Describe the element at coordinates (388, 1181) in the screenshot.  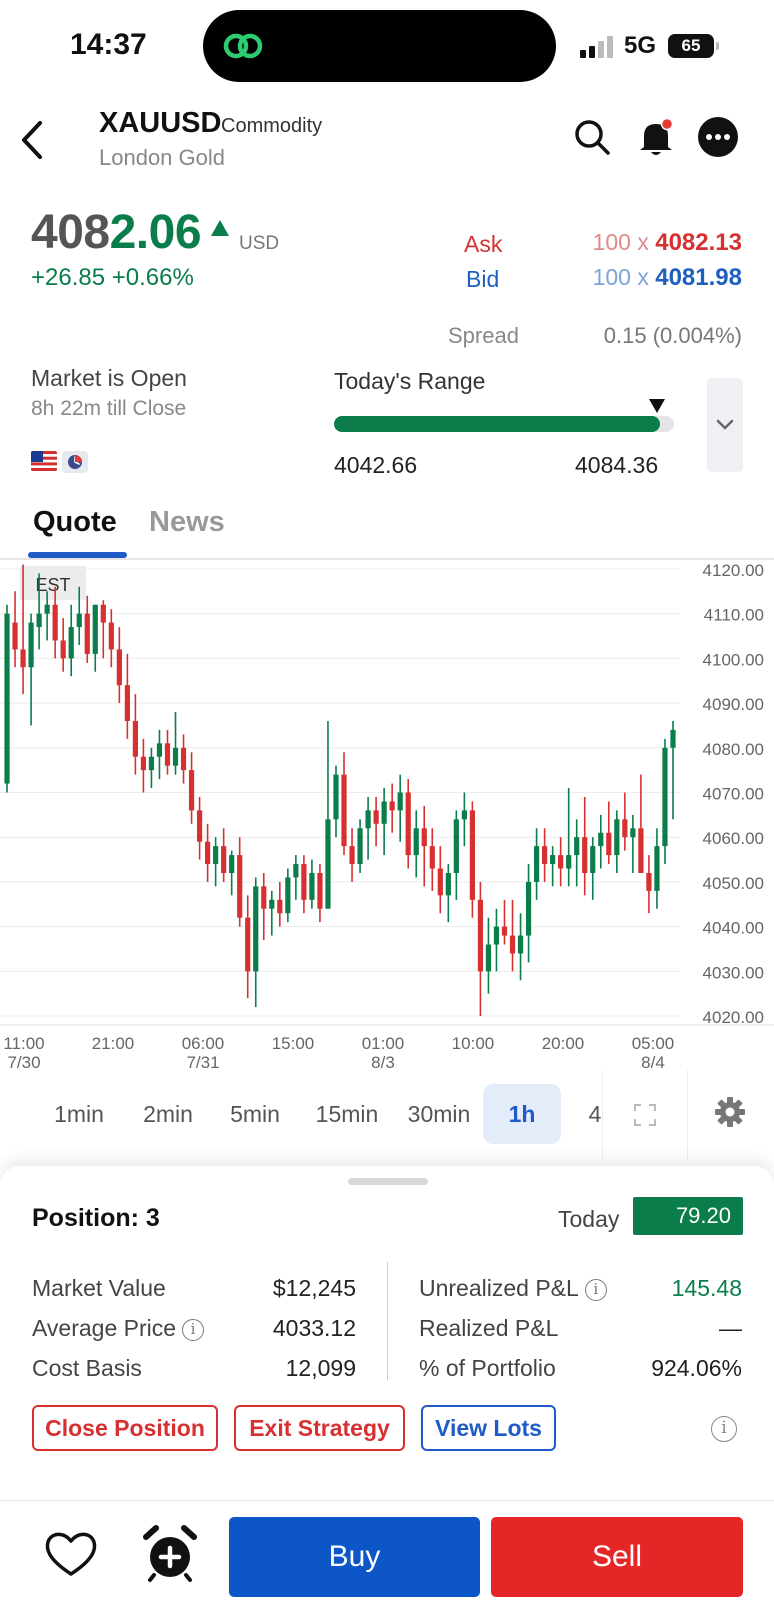
I see `drag-handle` at that location.